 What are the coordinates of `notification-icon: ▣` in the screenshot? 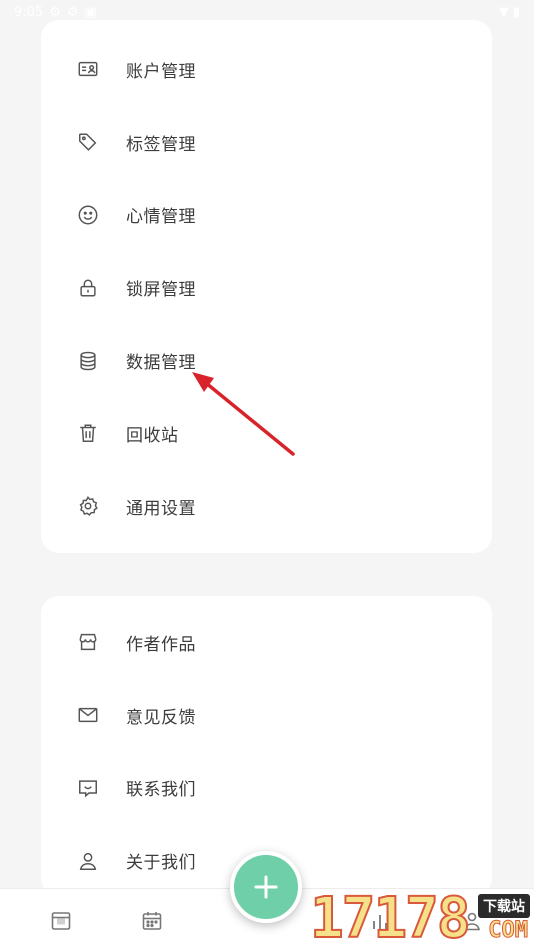 It's located at (90, 12).